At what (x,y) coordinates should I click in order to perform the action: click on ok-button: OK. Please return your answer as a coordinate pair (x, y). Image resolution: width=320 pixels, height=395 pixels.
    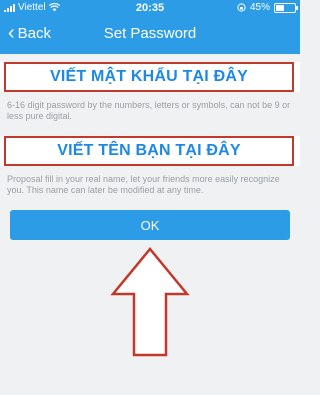
    Looking at the image, I should click on (150, 225).